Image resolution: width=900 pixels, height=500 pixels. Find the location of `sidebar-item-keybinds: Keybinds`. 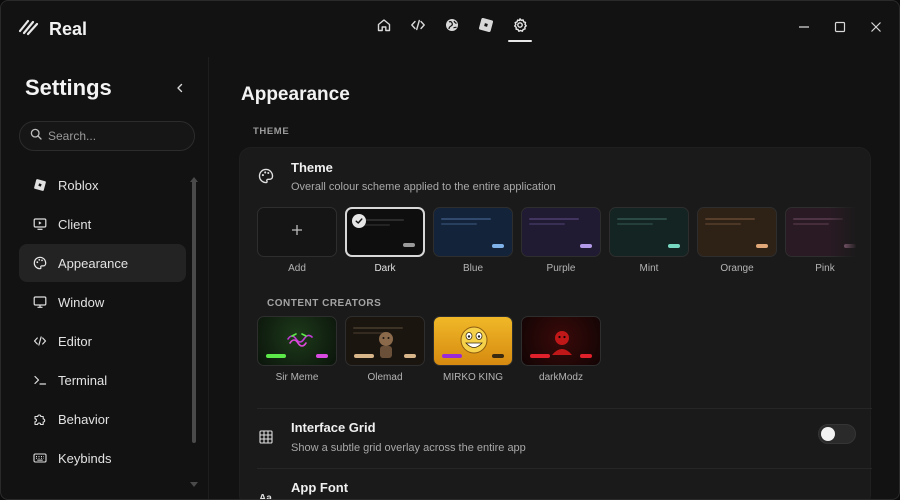

sidebar-item-keybinds: Keybinds is located at coordinates (102, 458).